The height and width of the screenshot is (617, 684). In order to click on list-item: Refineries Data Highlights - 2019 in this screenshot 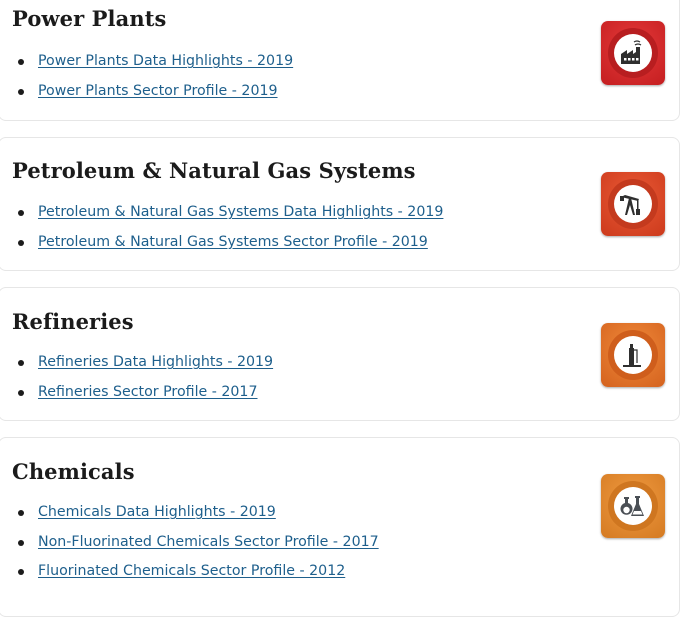, I will do `click(136, 366)`.